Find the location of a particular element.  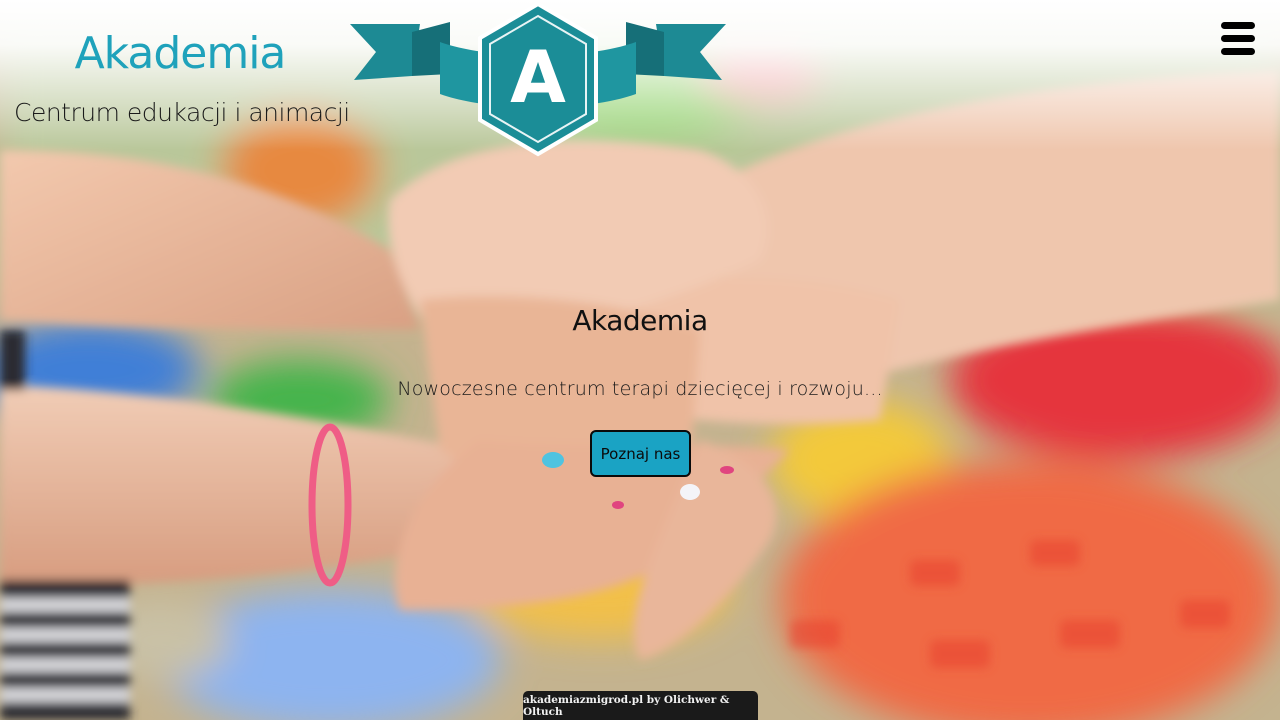

hamburger-menu-button is located at coordinates (1238, 42).